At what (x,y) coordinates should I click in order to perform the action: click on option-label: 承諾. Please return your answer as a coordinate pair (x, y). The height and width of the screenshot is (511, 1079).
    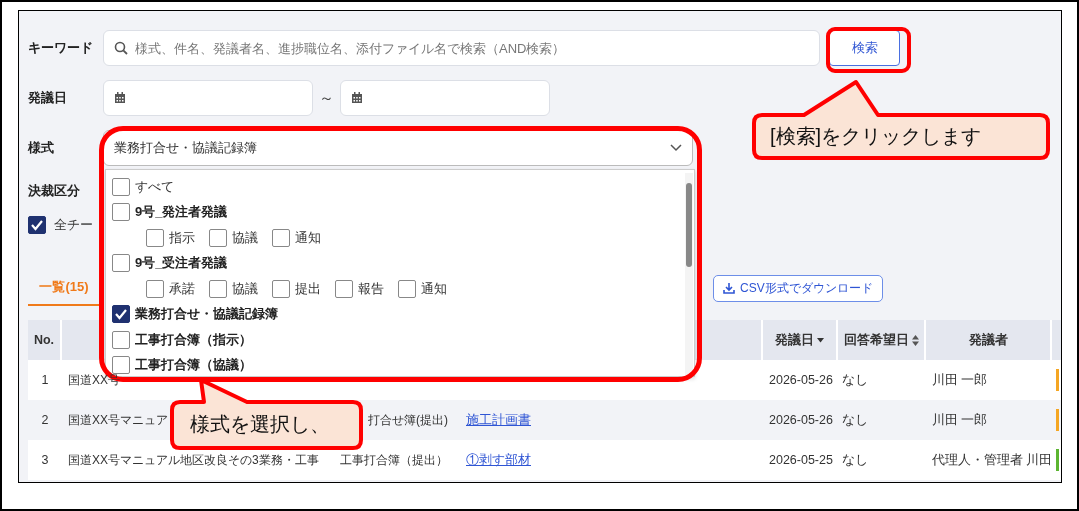
    Looking at the image, I should click on (182, 288).